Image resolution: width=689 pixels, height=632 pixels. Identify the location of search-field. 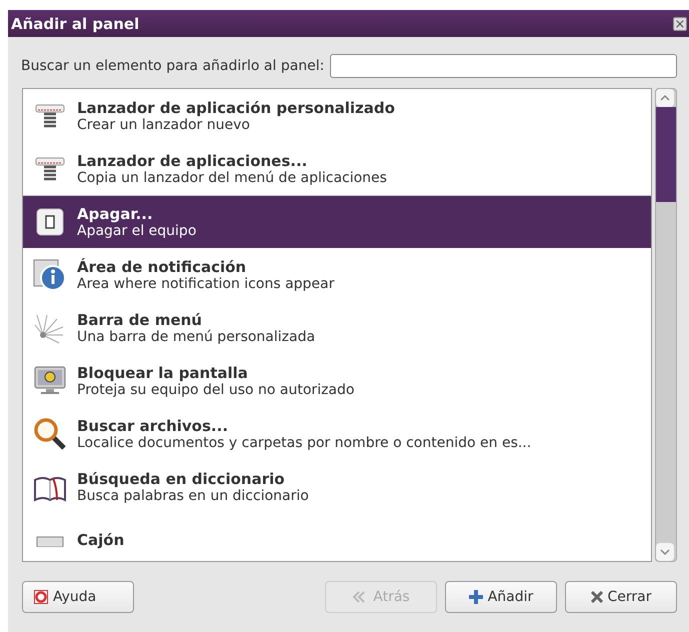
(503, 66).